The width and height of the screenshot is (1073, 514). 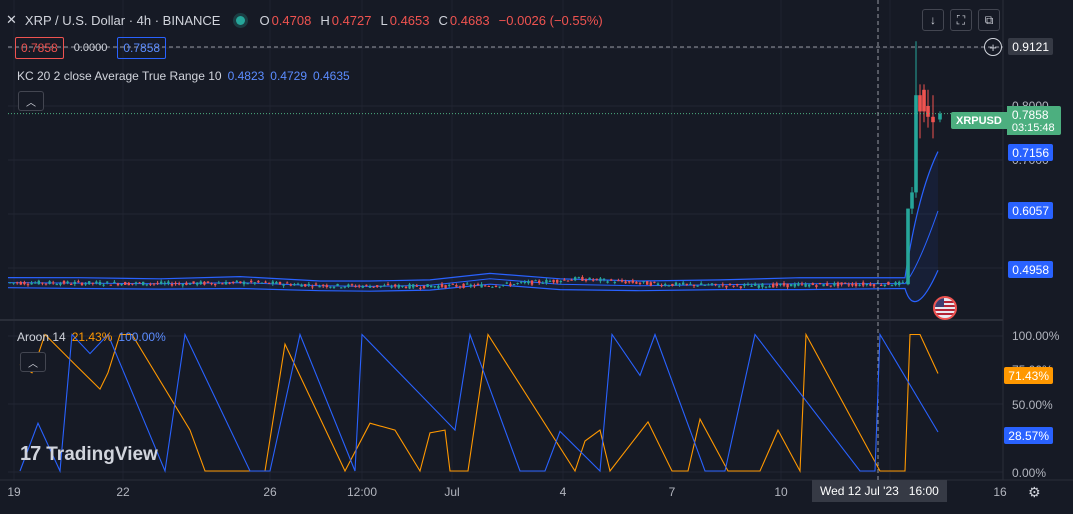 What do you see at coordinates (33, 362) in the screenshot?
I see `collapse-aroon-button: ︿` at bounding box center [33, 362].